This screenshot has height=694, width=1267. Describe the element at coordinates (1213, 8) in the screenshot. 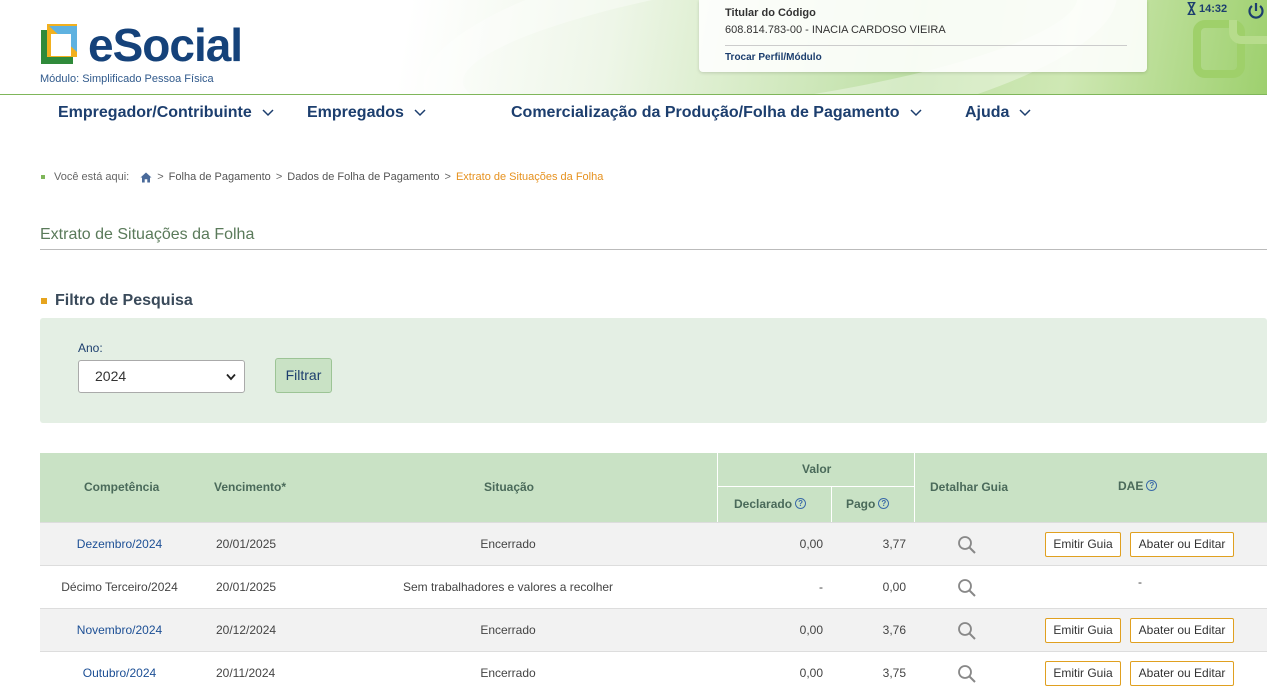

I see `session-timer-value: 14:32` at that location.